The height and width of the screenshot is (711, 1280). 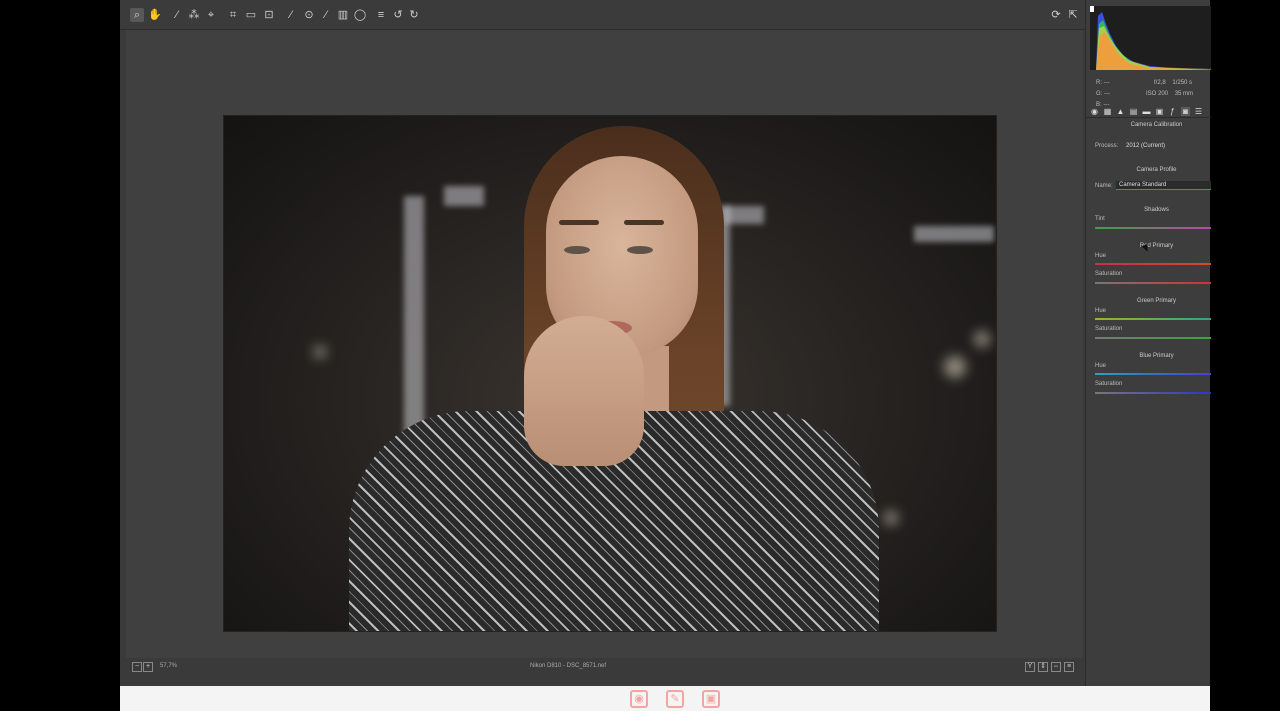 What do you see at coordinates (1169, 89) in the screenshot?
I see `exposure-readout: f/2,8 1/250 s ISO 200 35 mm` at bounding box center [1169, 89].